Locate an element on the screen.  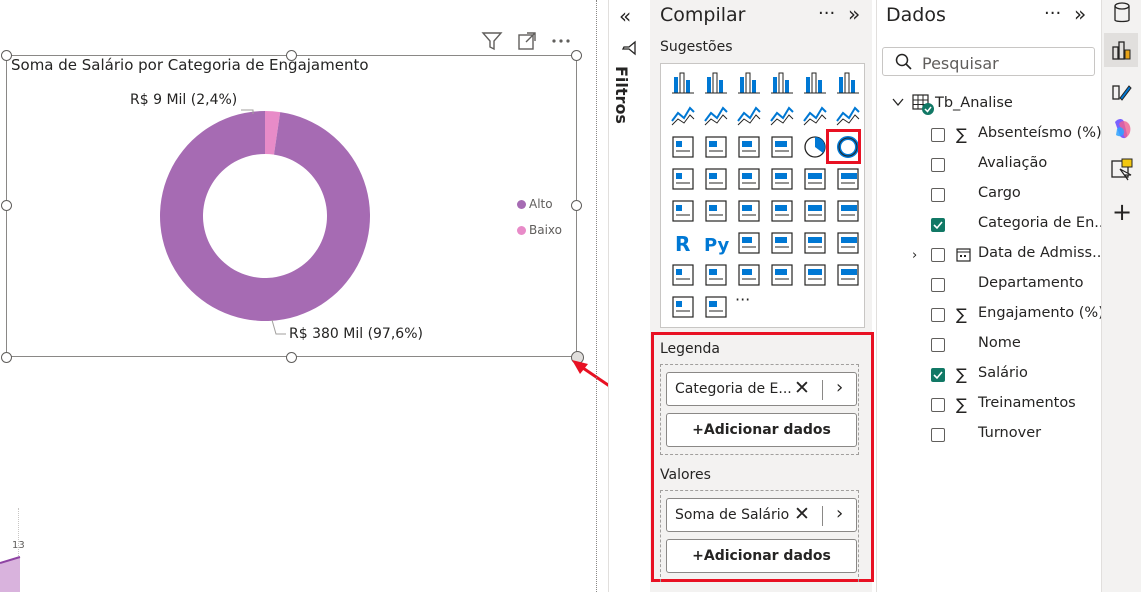
stacked-column-chart-icon is located at coordinates (716, 83).